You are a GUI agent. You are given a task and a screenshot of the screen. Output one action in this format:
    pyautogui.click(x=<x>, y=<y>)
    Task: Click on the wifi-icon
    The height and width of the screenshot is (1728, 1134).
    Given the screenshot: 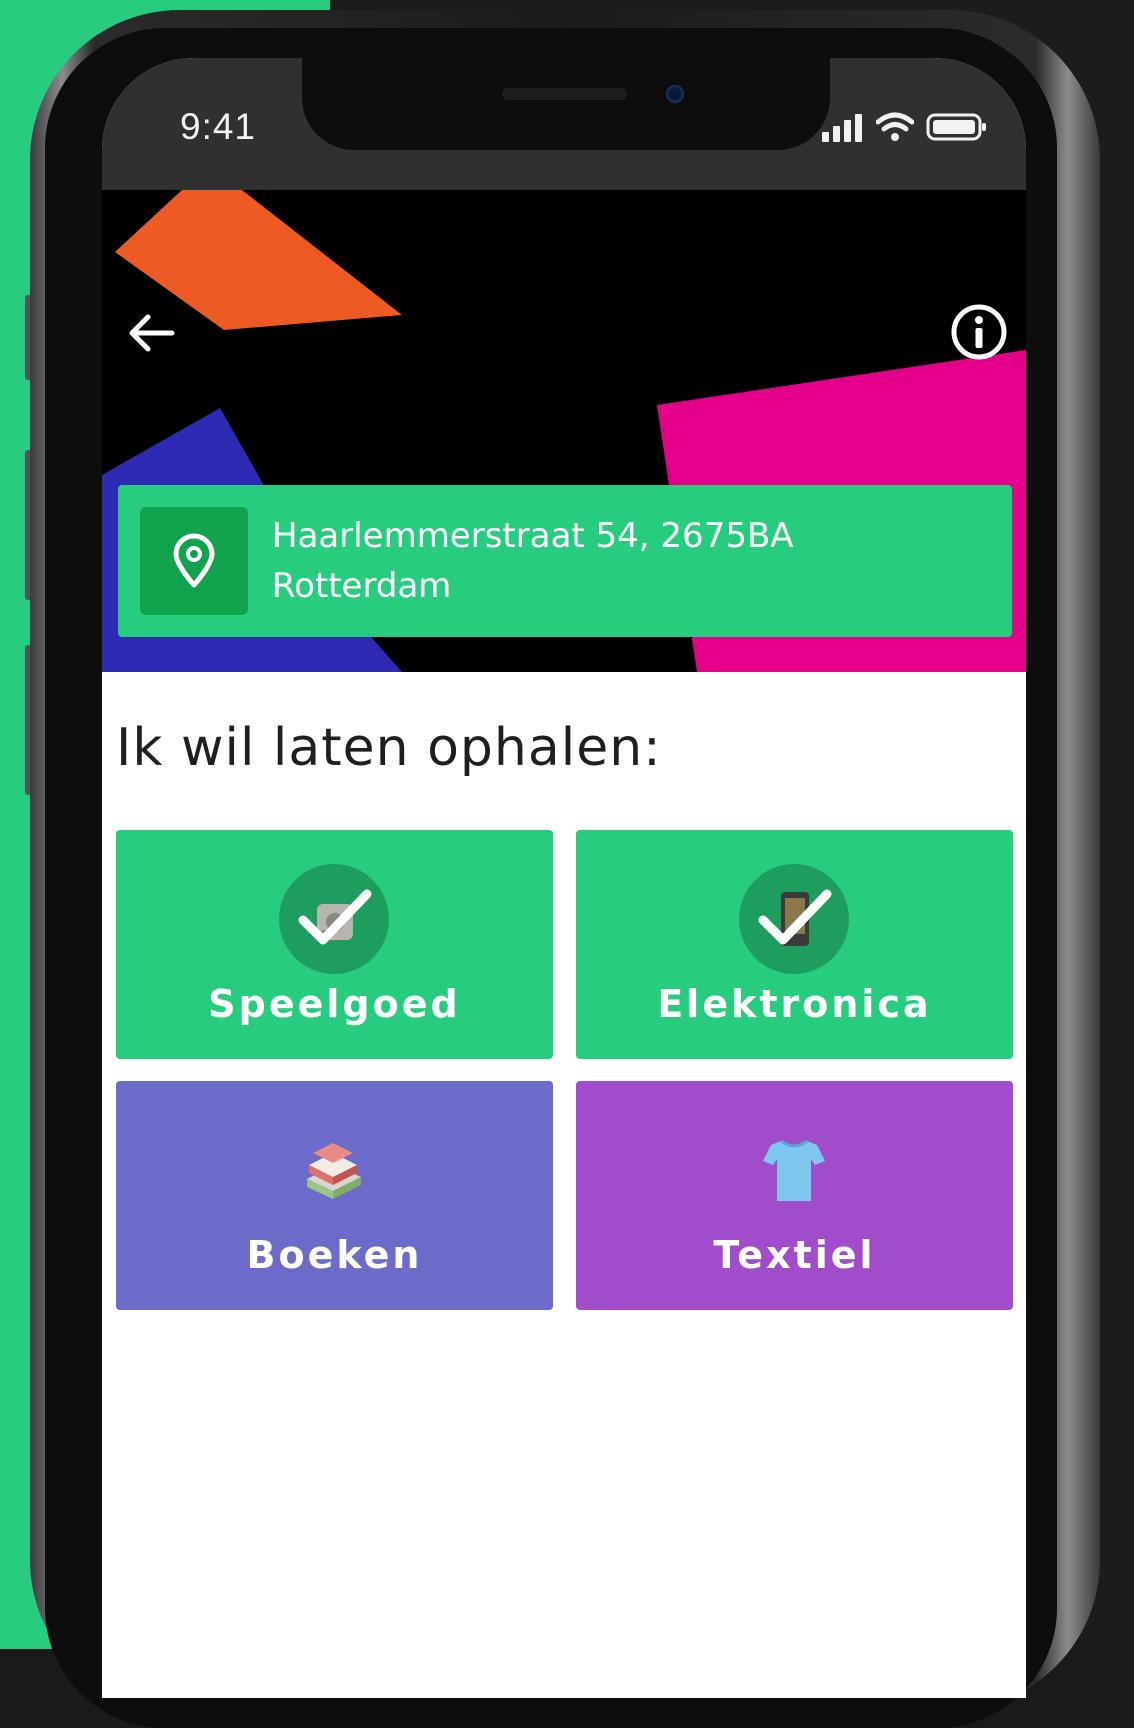 What is the action you would take?
    pyautogui.click(x=895, y=126)
    